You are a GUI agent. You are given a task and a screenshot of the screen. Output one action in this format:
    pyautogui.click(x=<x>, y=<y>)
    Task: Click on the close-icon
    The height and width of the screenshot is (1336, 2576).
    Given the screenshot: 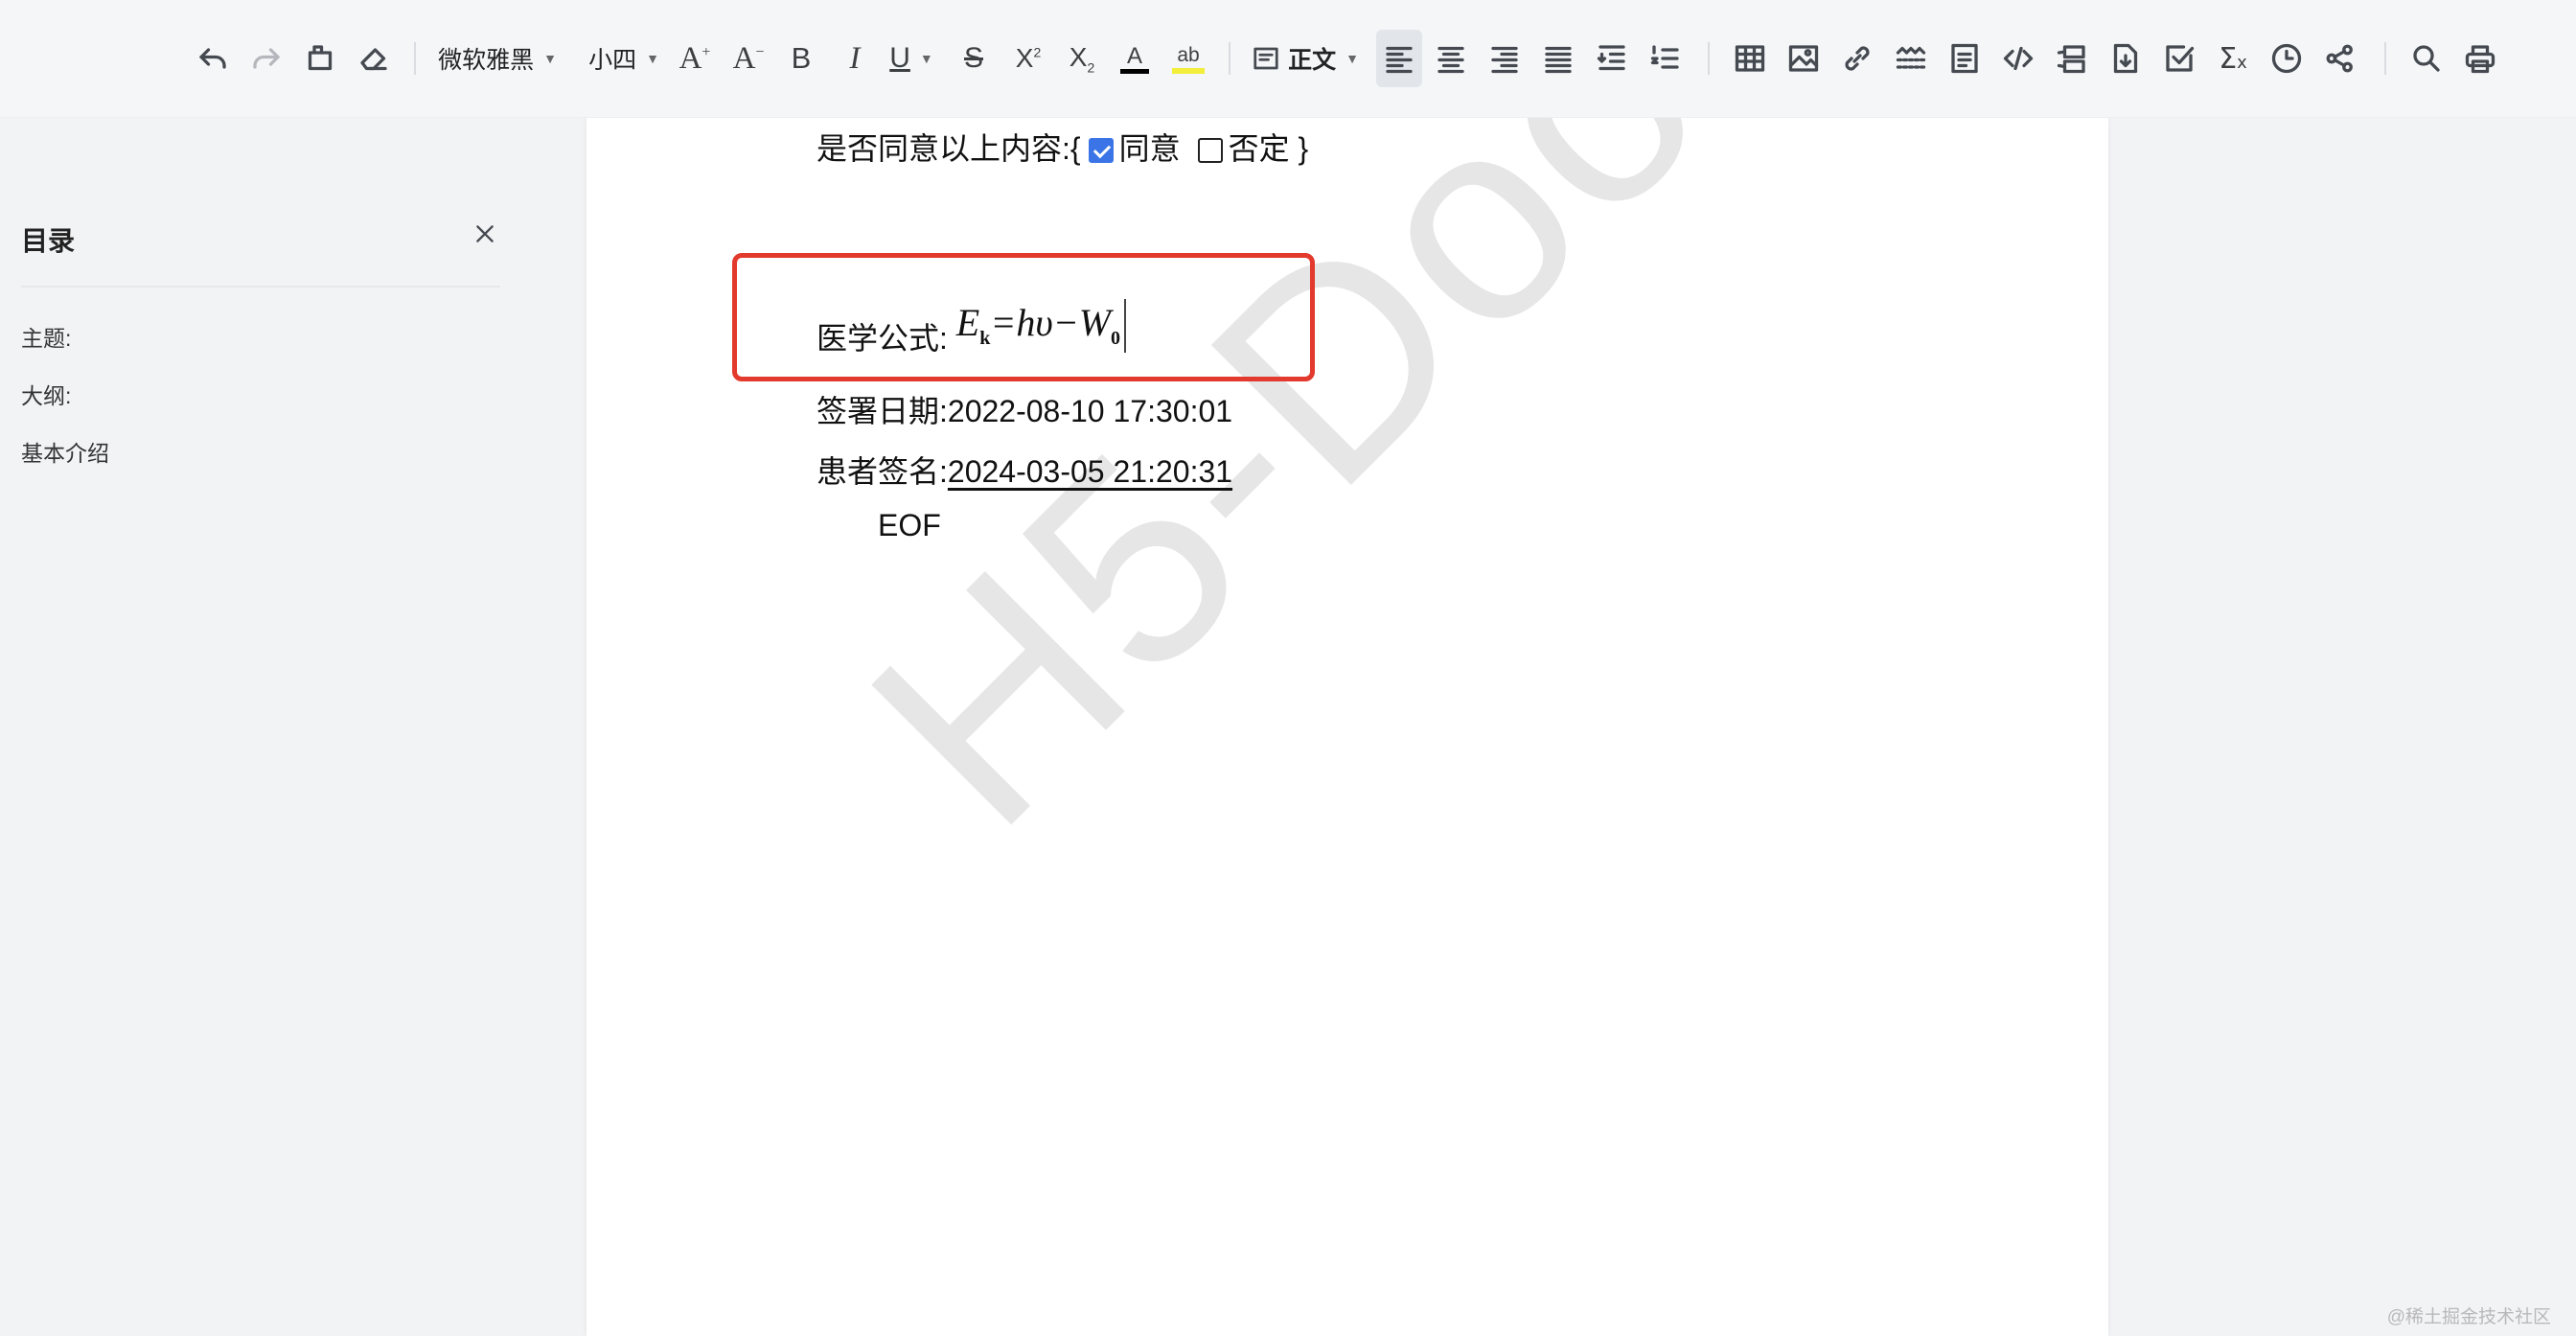 What is the action you would take?
    pyautogui.click(x=485, y=234)
    